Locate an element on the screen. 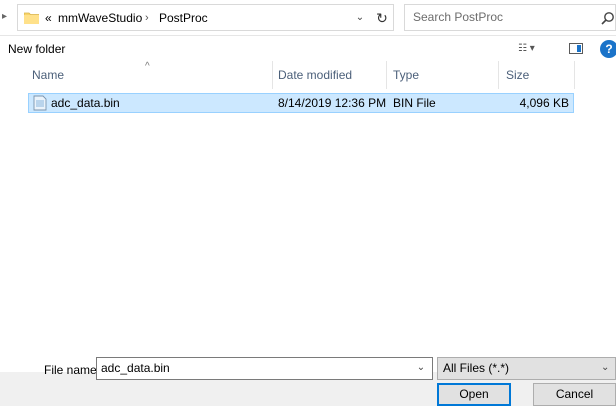 The width and height of the screenshot is (616, 406). refresh-icon: ↻ is located at coordinates (382, 18).